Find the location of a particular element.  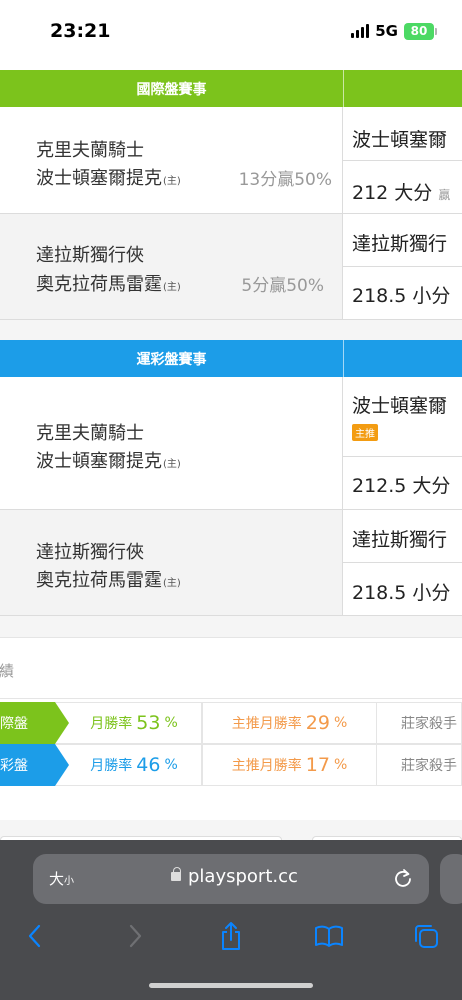

pick-total-value: 212 大分 is located at coordinates (392, 192).